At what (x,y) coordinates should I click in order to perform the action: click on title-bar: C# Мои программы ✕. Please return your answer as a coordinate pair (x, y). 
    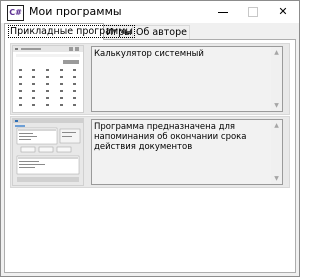
    Looking at the image, I should click on (150, 12).